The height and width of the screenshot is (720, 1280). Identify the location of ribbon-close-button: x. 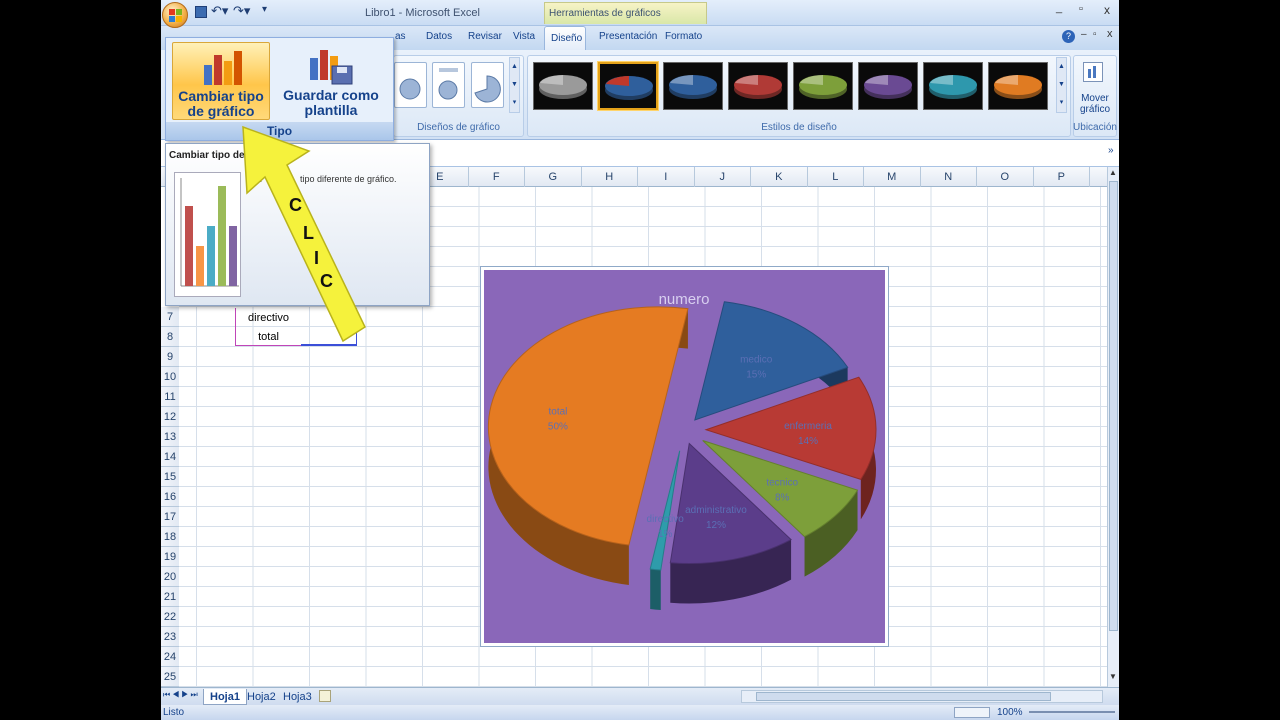
(1110, 34).